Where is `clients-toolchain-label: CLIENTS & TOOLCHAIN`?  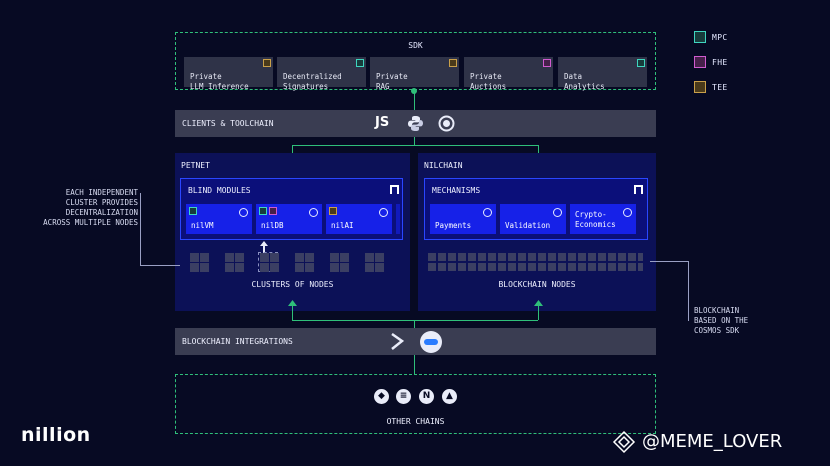 clients-toolchain-label: CLIENTS & TOOLCHAIN is located at coordinates (228, 123).